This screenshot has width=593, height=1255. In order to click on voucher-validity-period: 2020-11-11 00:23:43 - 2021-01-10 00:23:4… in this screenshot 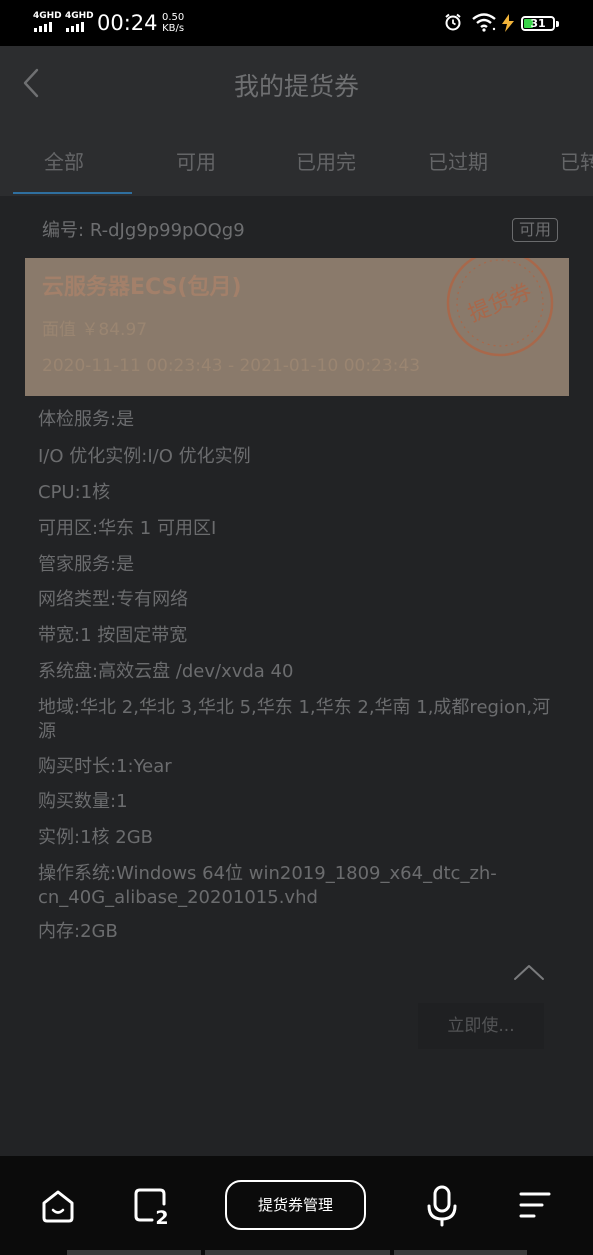, I will do `click(231, 366)`.